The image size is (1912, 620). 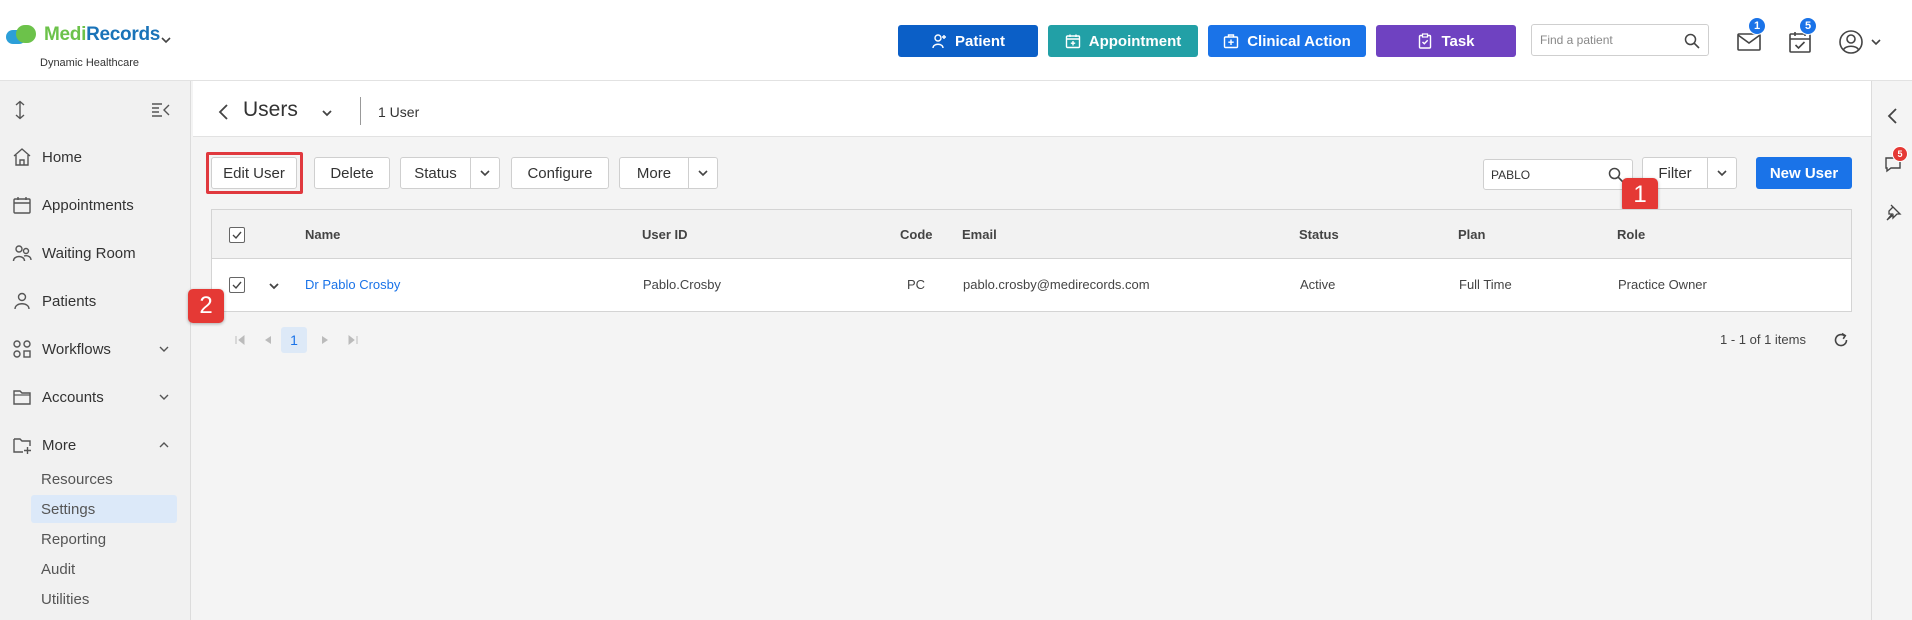 I want to click on brand-name: MediRecords, so click(x=102, y=34).